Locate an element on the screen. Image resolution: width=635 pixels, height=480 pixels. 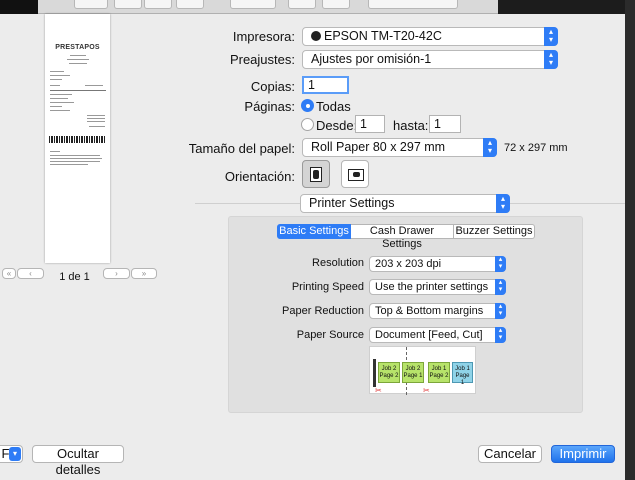
pages-from-field: 1 is located at coordinates (370, 124).